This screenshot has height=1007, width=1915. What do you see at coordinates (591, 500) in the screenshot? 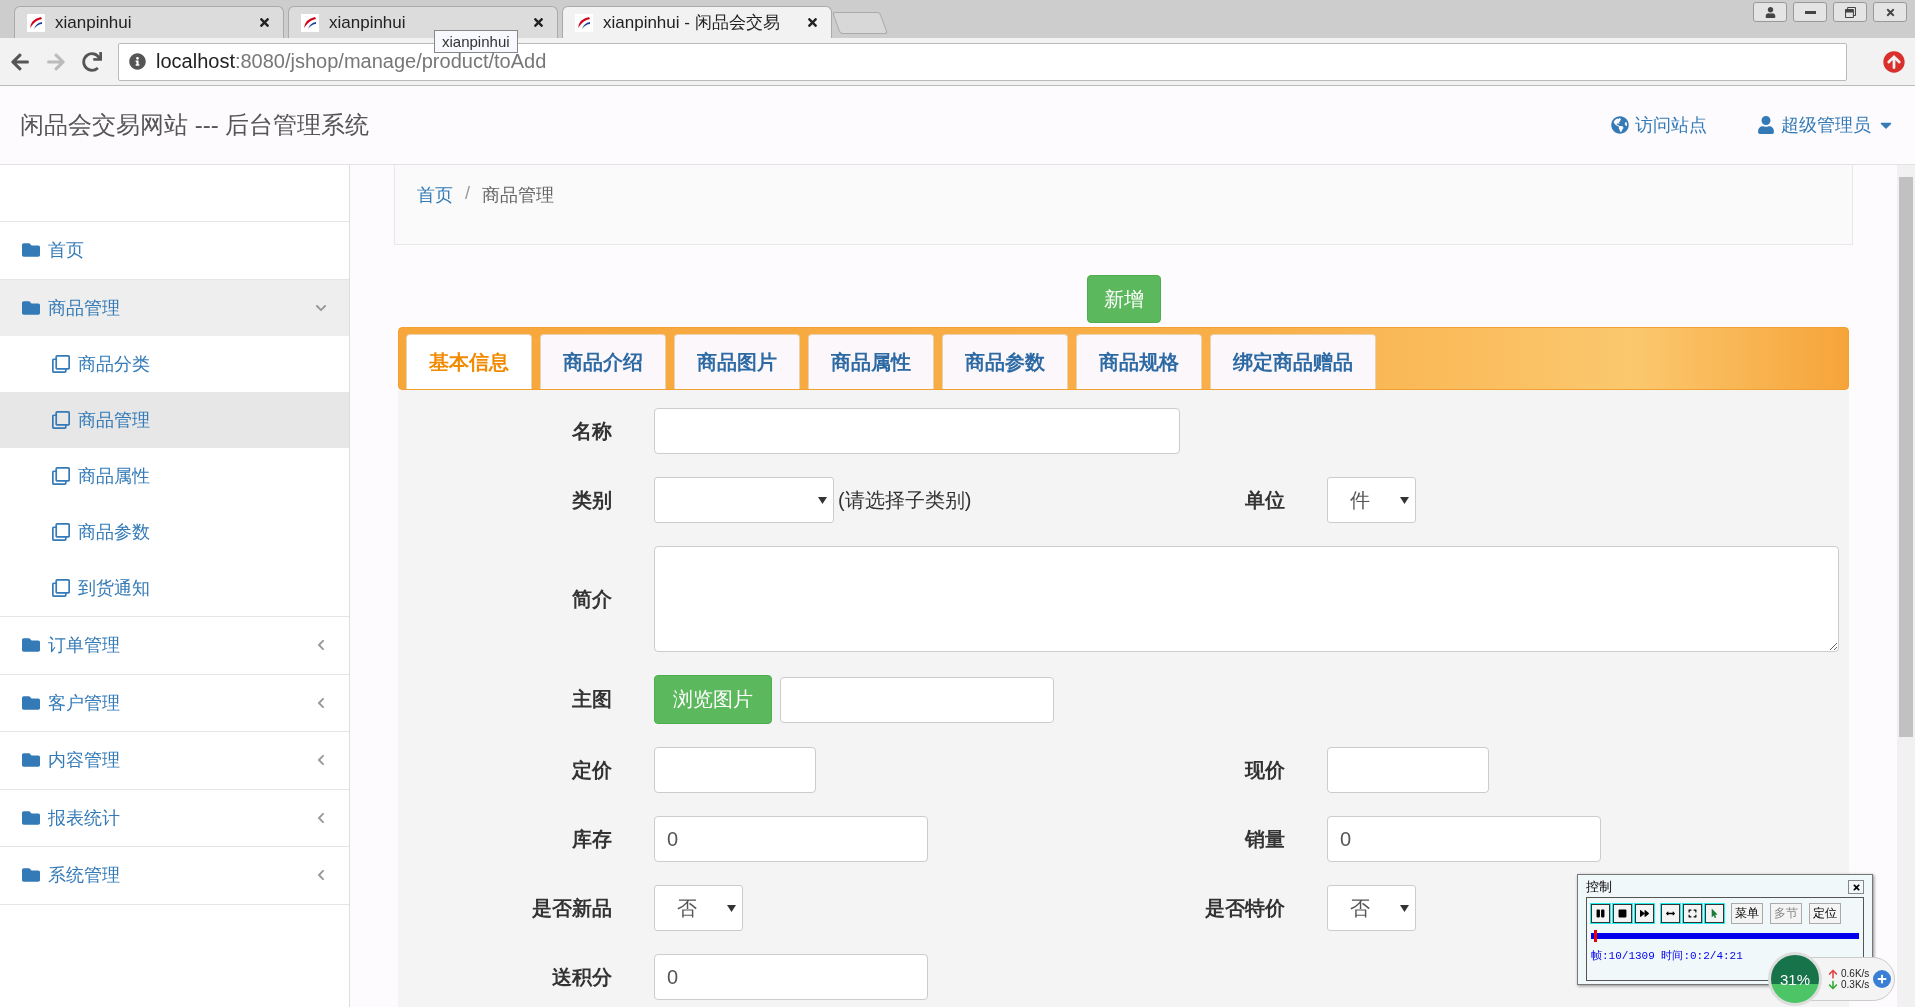
I see `field-label: 类别` at bounding box center [591, 500].